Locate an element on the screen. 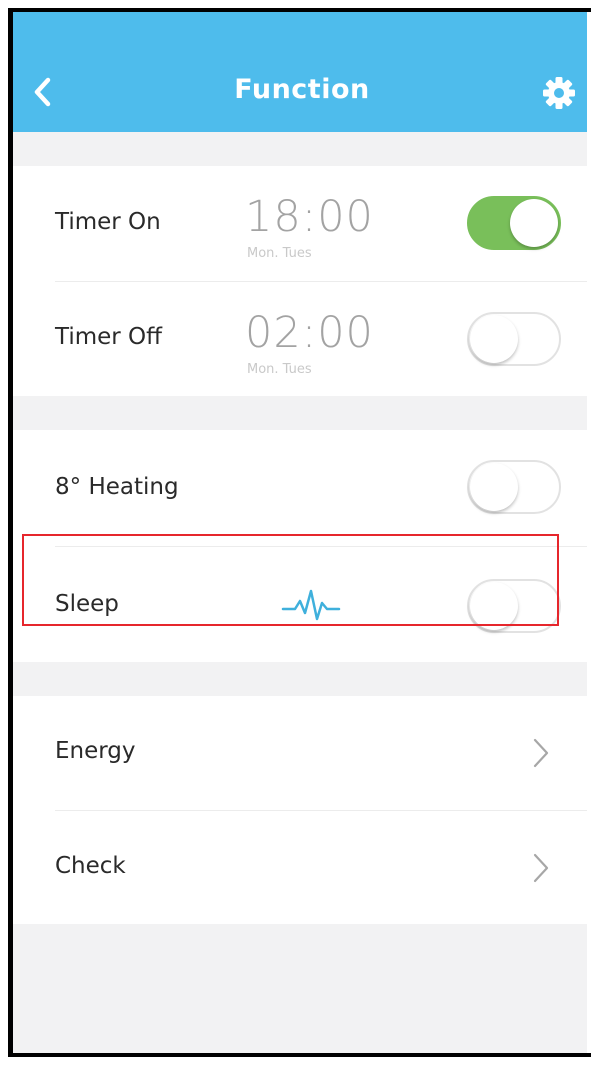  timer-on-toggle is located at coordinates (514, 223).